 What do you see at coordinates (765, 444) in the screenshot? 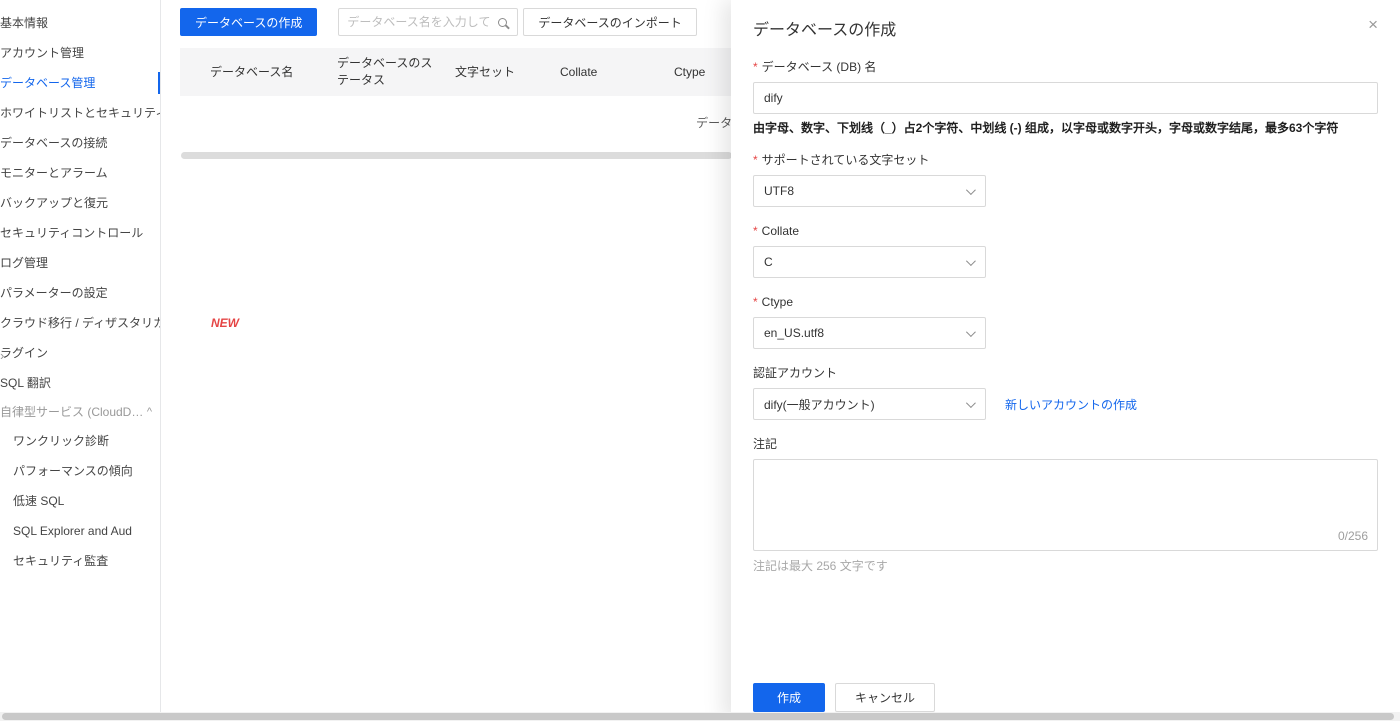
I see `note-label-text: 注記` at bounding box center [765, 444].